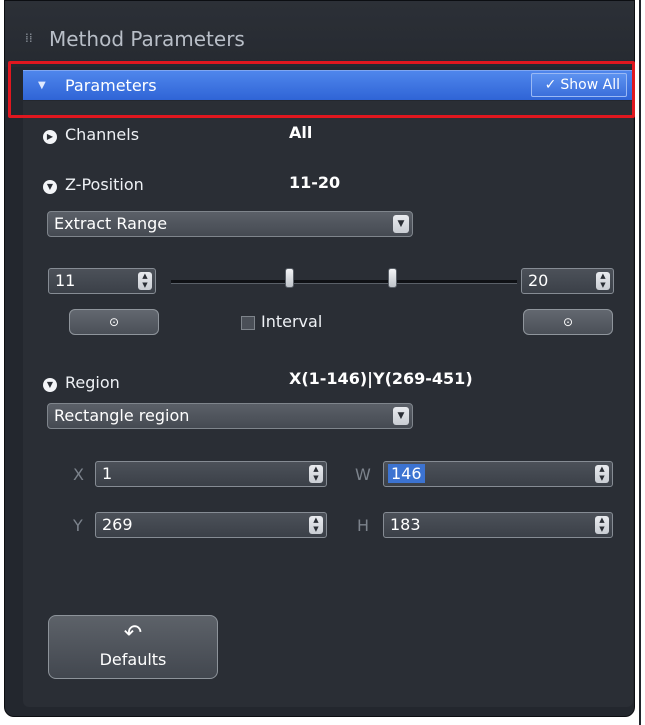 The image size is (645, 725). I want to click on h-field: 183 ▲ ▼, so click(498, 525).